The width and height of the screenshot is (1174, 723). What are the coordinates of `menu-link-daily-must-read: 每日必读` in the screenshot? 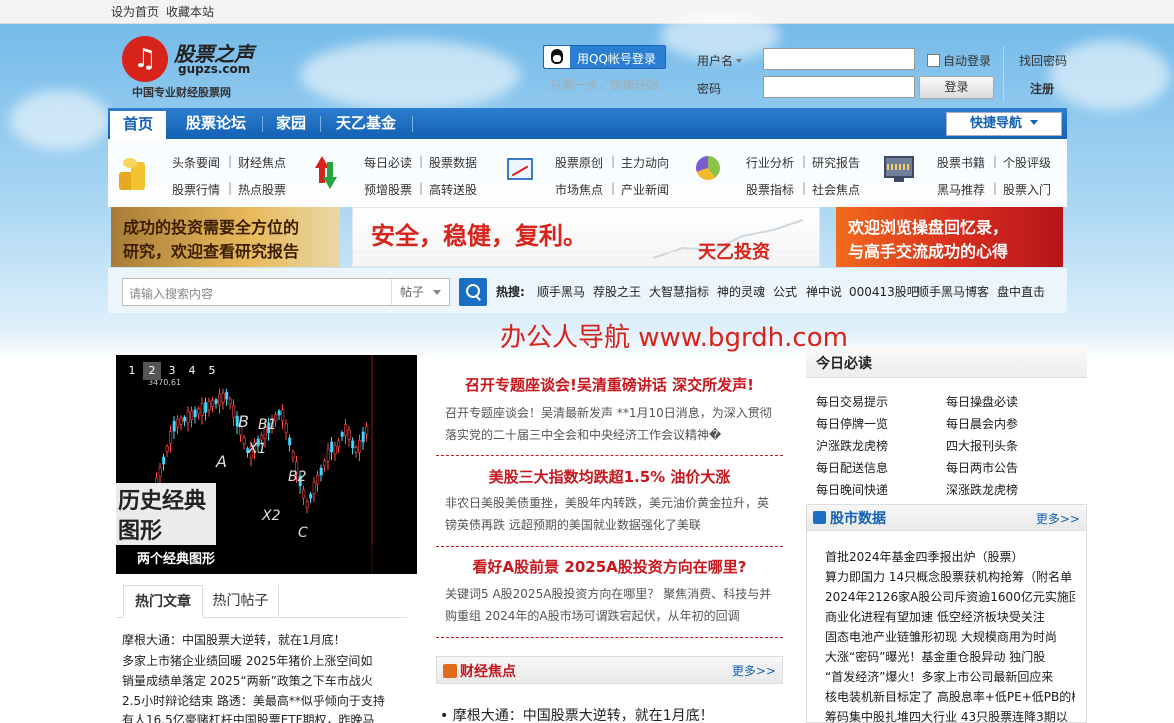 It's located at (388, 162).